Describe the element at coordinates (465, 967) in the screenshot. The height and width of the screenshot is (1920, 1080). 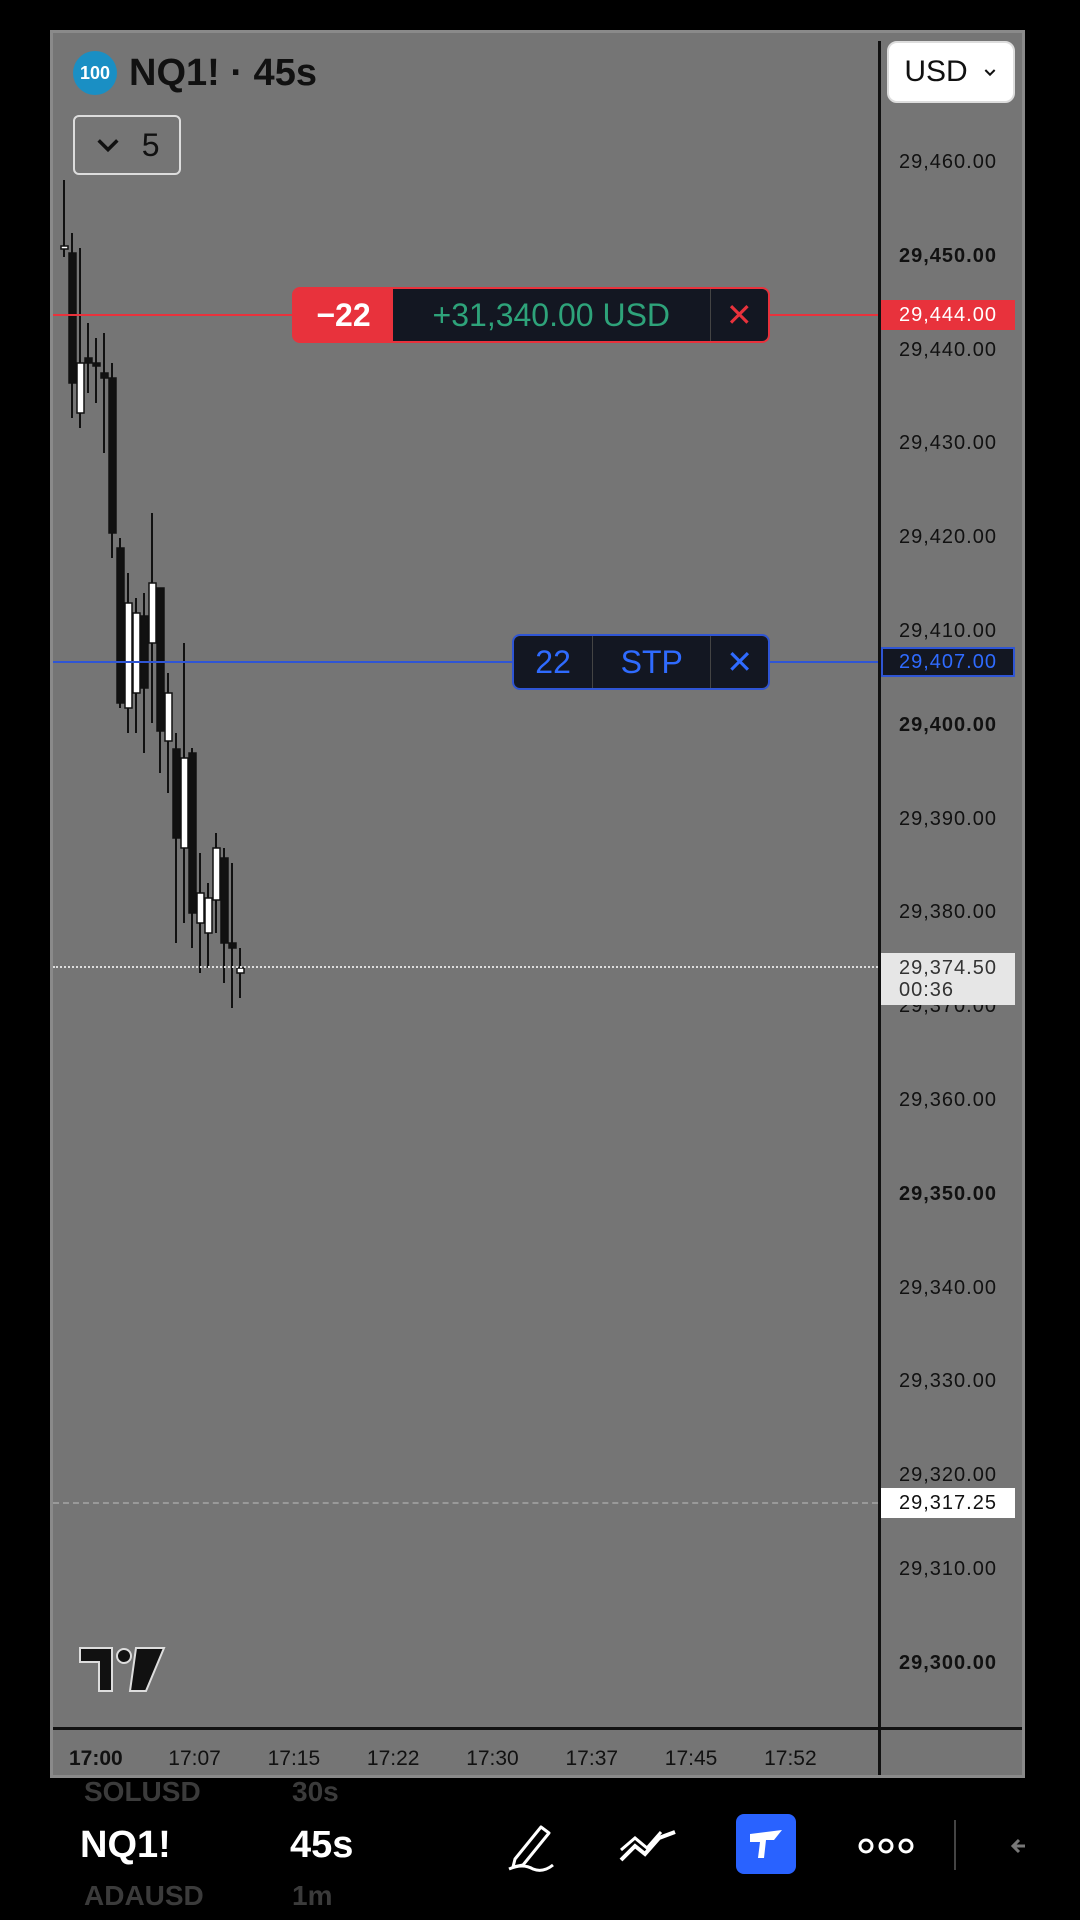
I see `last-price-line` at that location.